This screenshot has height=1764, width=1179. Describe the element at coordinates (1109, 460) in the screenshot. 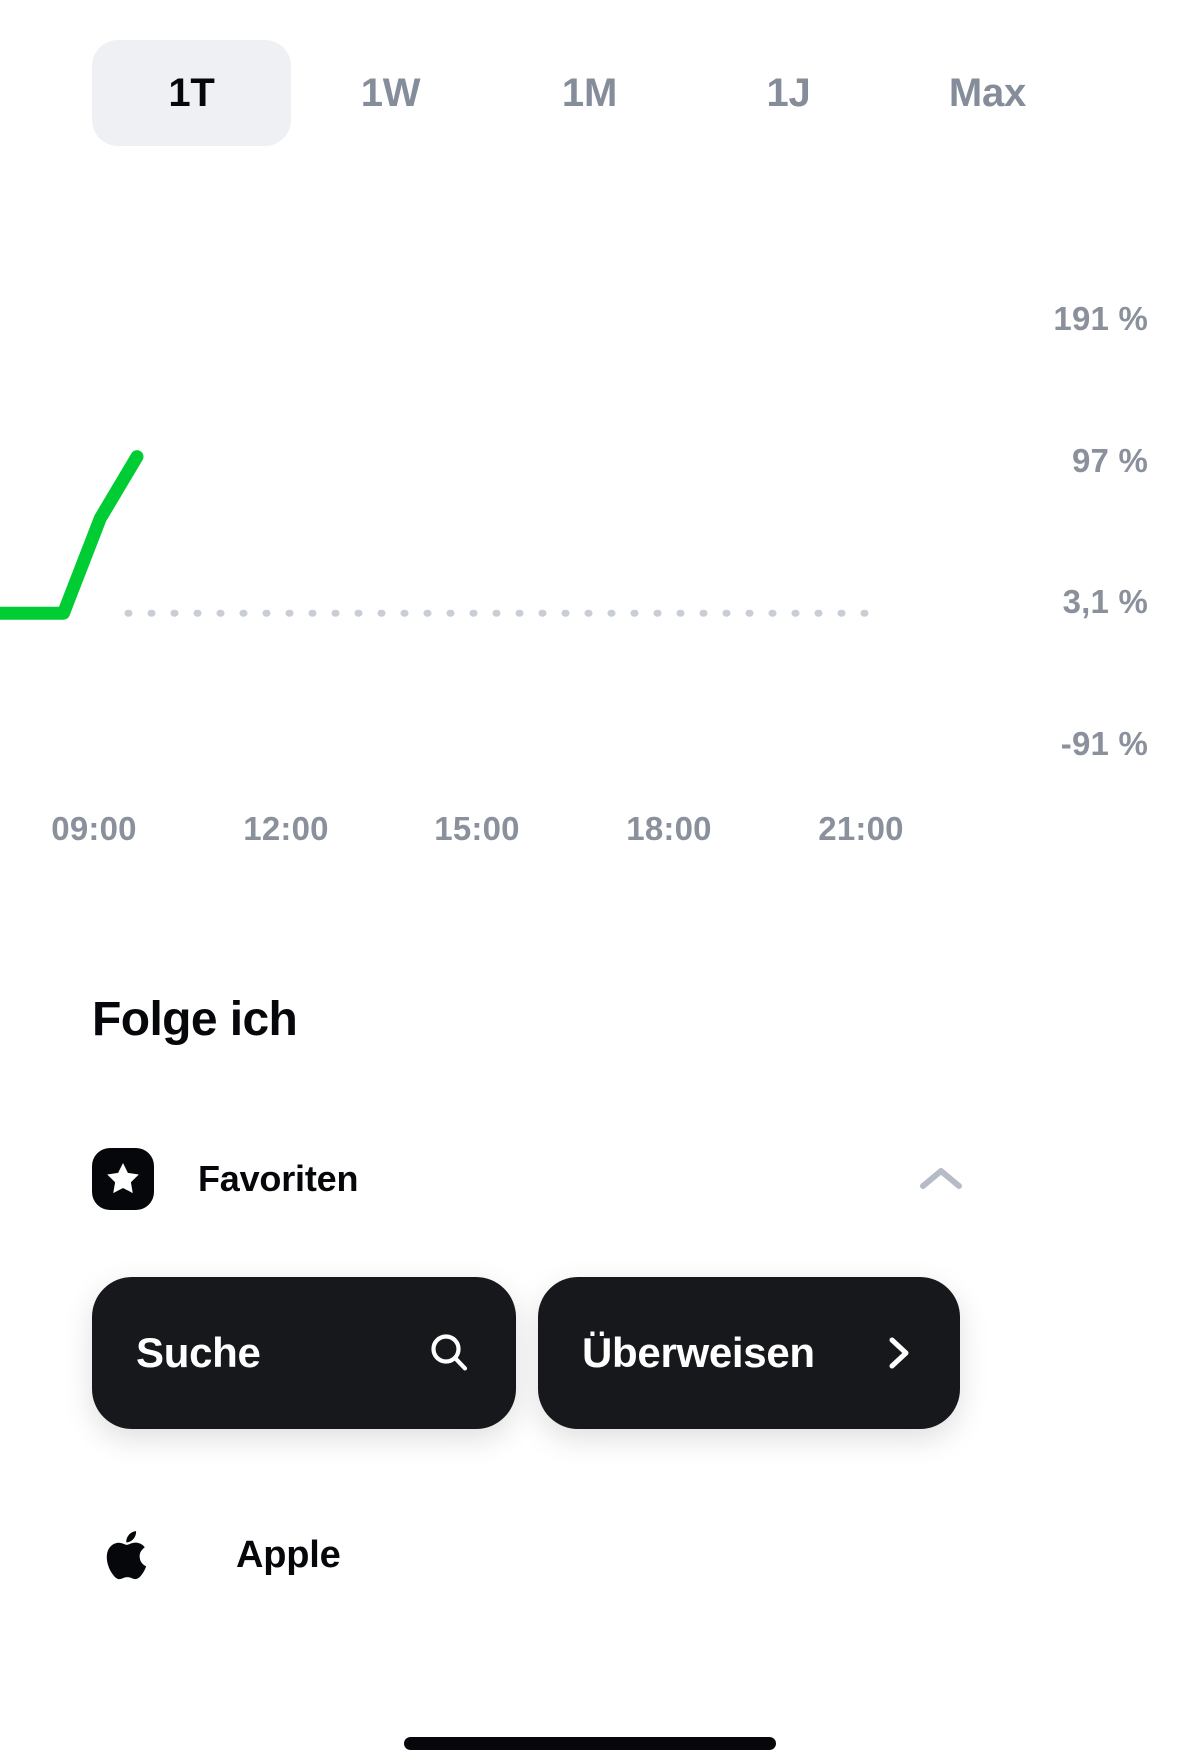

I see `y-axis-label-1: 97 %` at that location.